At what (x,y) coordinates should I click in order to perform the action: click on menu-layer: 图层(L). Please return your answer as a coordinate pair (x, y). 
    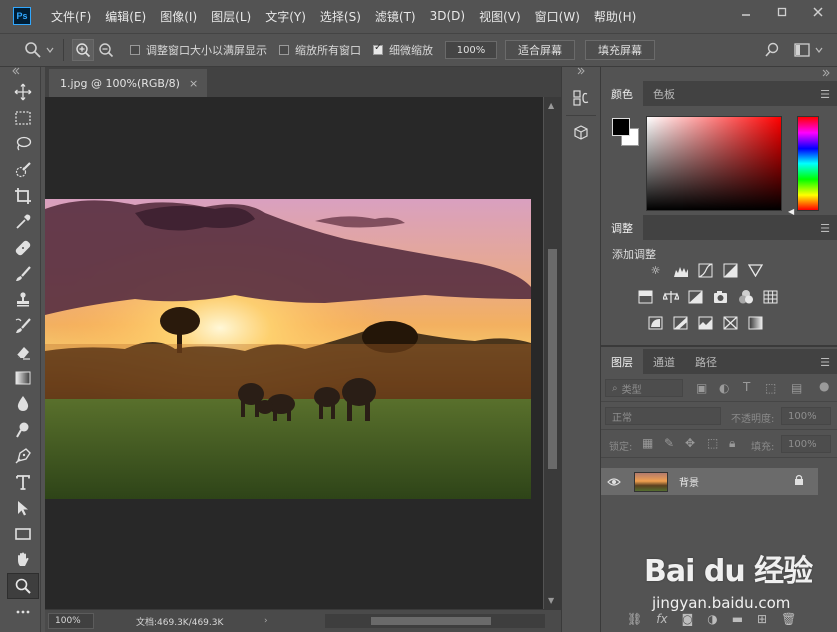
    Looking at the image, I should click on (231, 16).